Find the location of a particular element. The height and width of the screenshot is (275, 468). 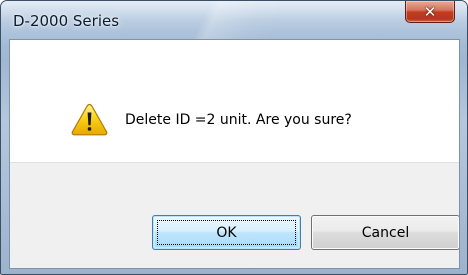

cancel-button: Cancel is located at coordinates (385, 232).